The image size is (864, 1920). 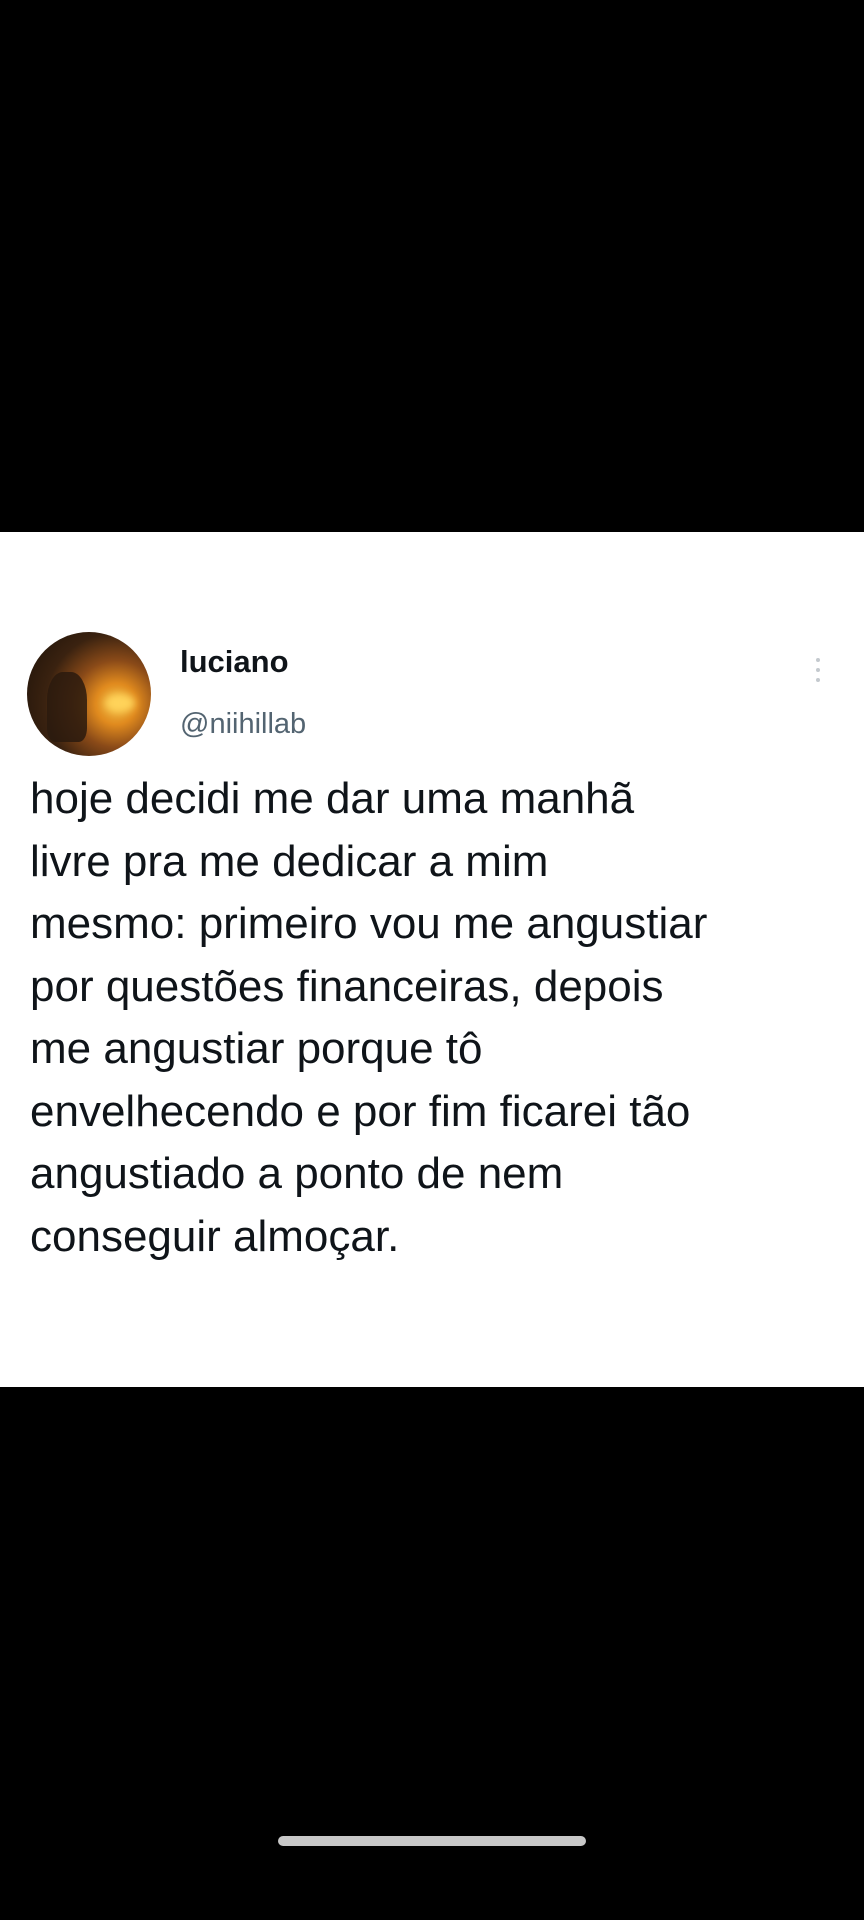 What do you see at coordinates (67, 707) in the screenshot?
I see `avatar-figure` at bounding box center [67, 707].